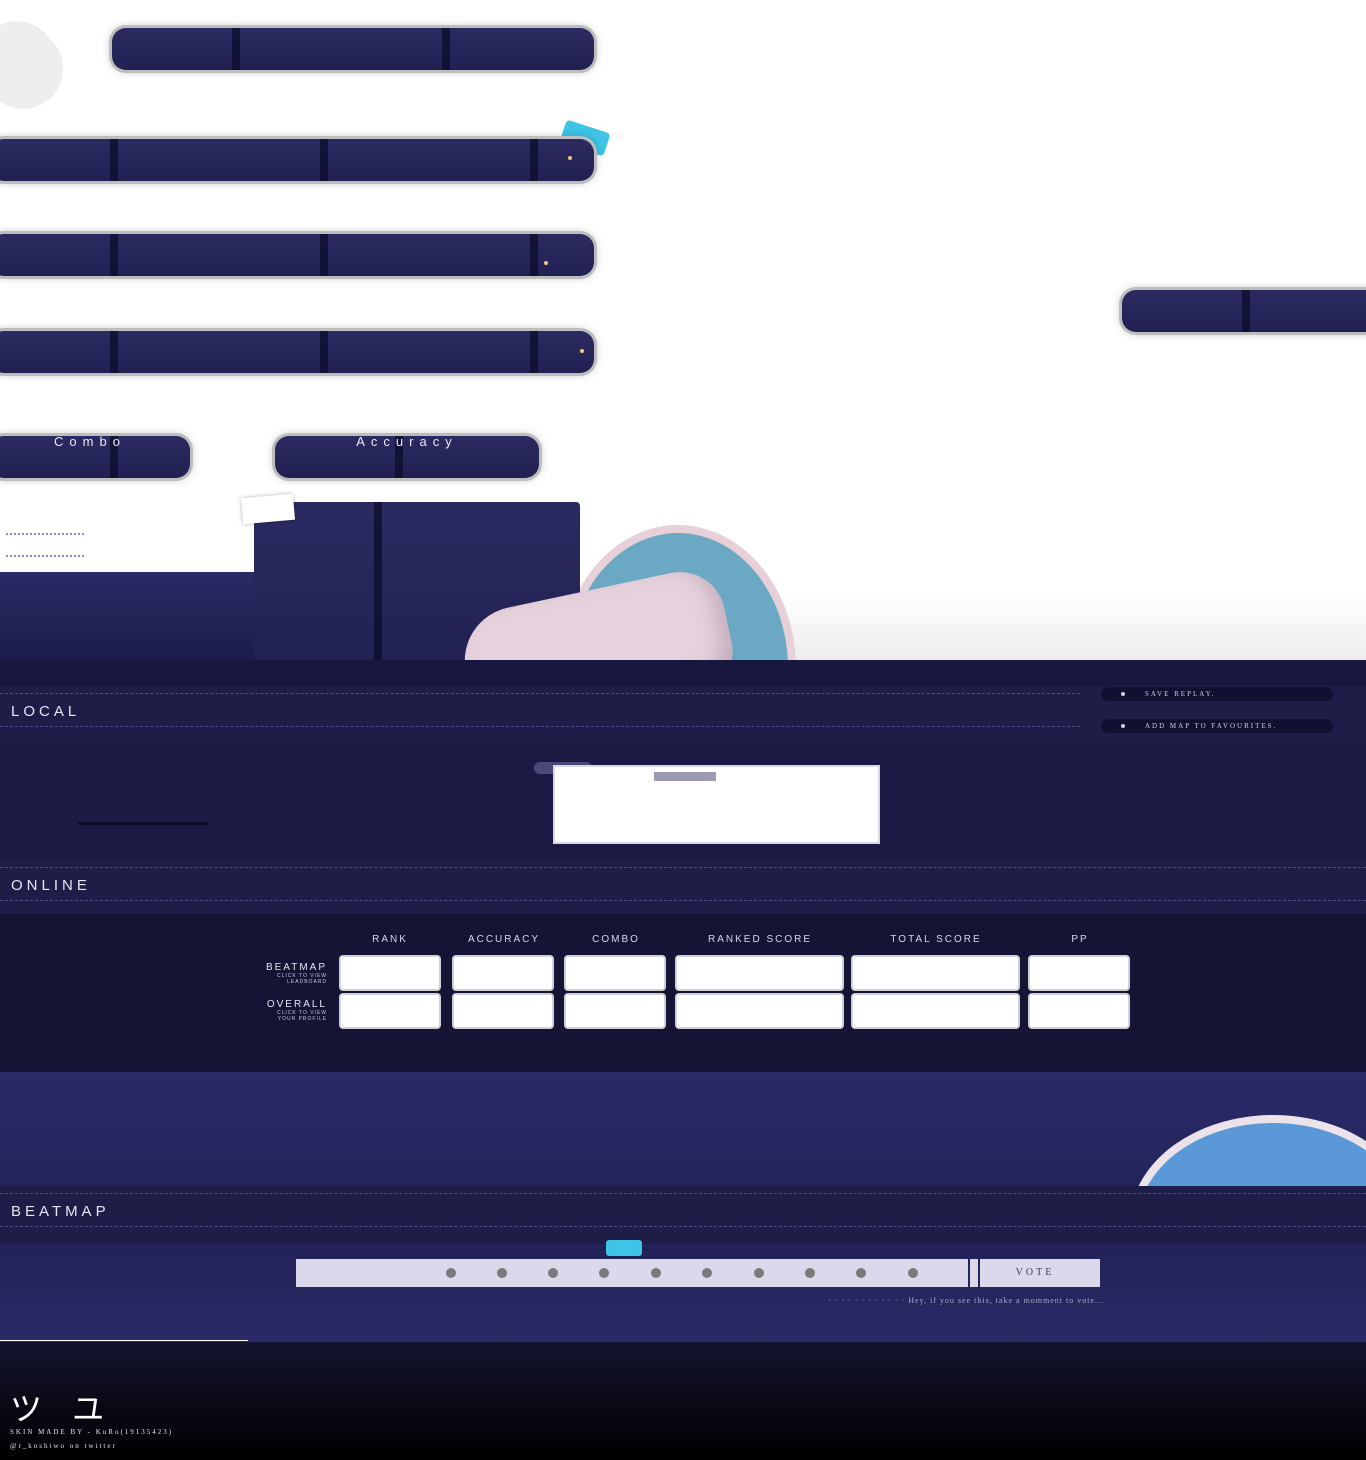 The height and width of the screenshot is (1460, 1366). I want to click on beatmap-title: BEATMAP, so click(60, 1211).